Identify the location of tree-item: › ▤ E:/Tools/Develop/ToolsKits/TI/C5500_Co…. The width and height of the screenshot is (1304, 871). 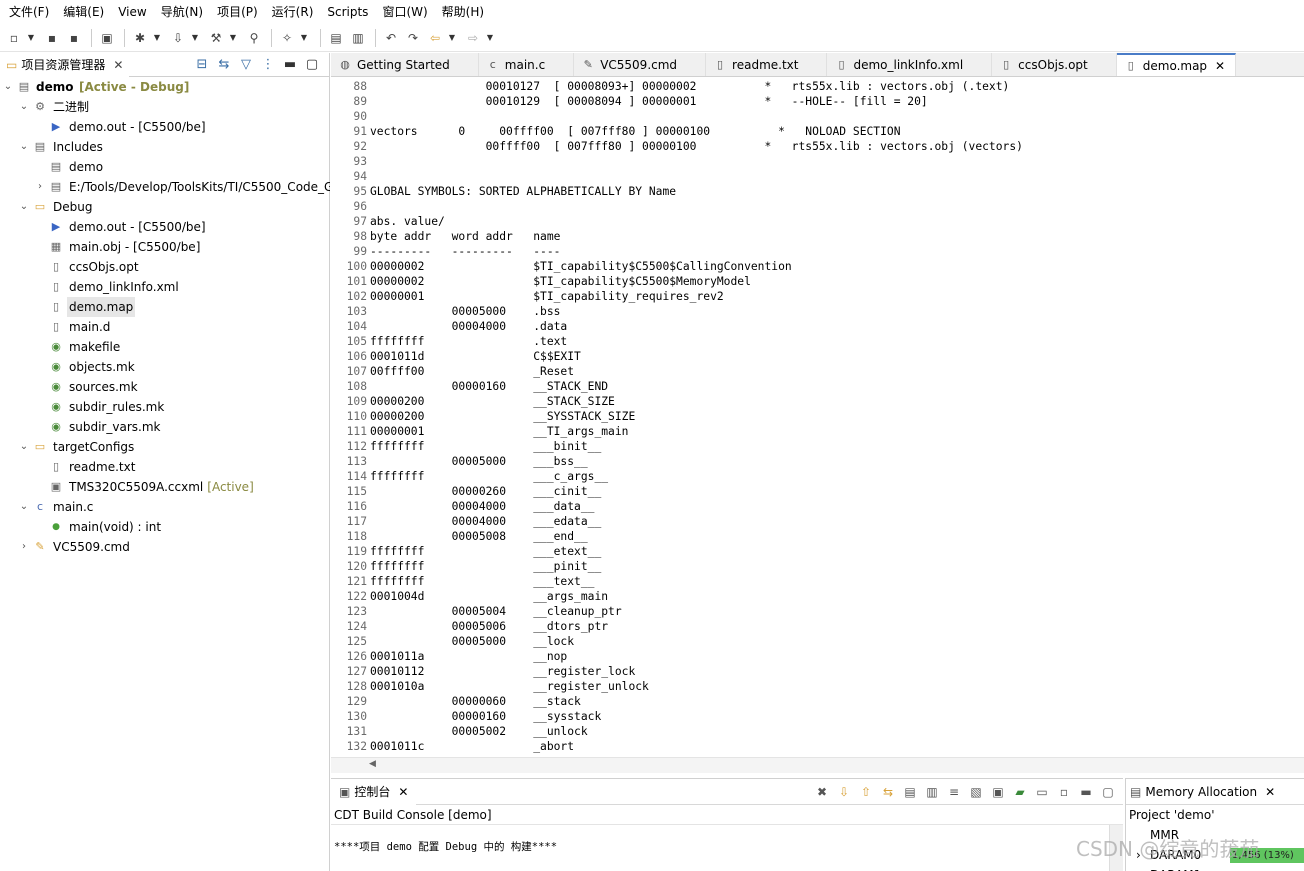
(165, 187).